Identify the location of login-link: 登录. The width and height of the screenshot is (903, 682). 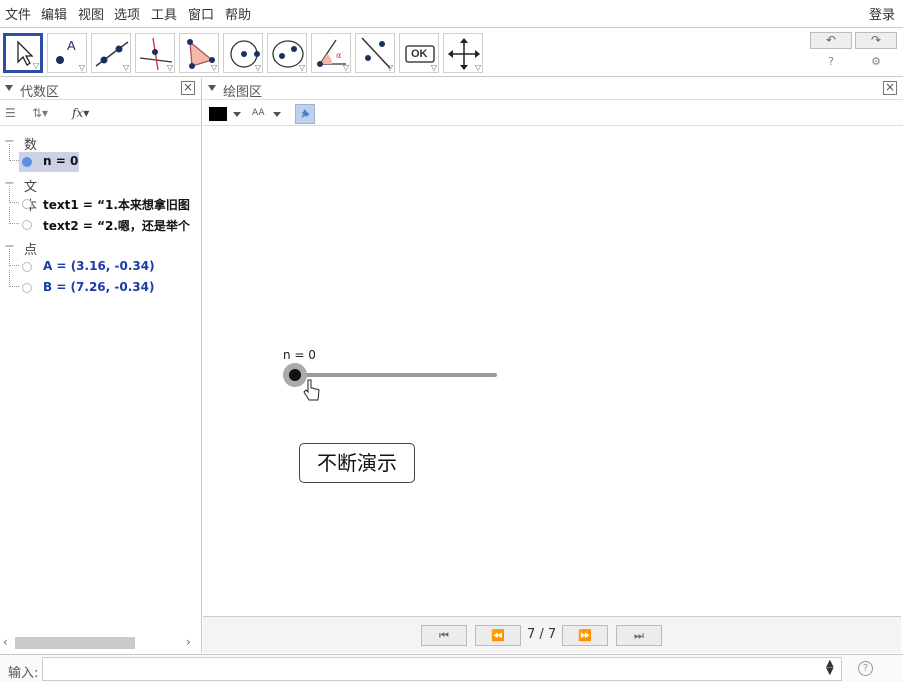
(882, 13).